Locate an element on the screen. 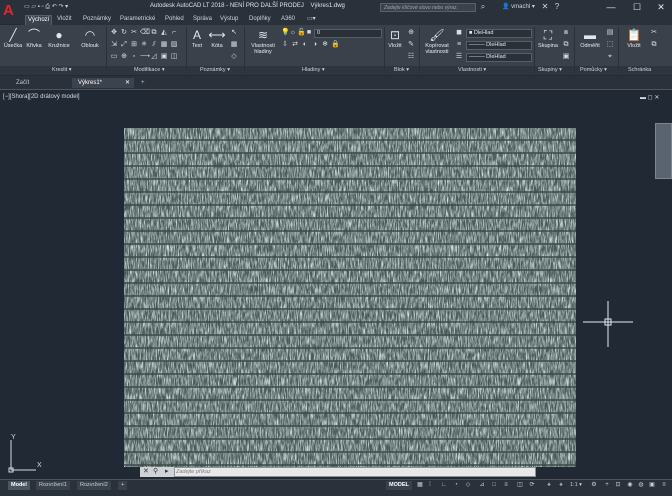 The image size is (672, 496). ungroup-icon: ⧈ is located at coordinates (566, 33).